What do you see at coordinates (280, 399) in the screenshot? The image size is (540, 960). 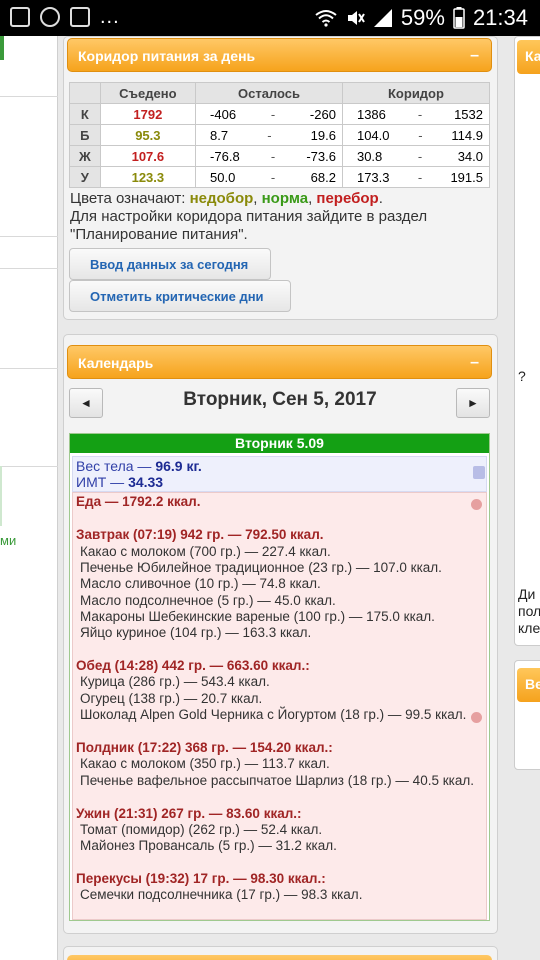 I see `calendar-date: Вторник, Сен 5, 2017` at bounding box center [280, 399].